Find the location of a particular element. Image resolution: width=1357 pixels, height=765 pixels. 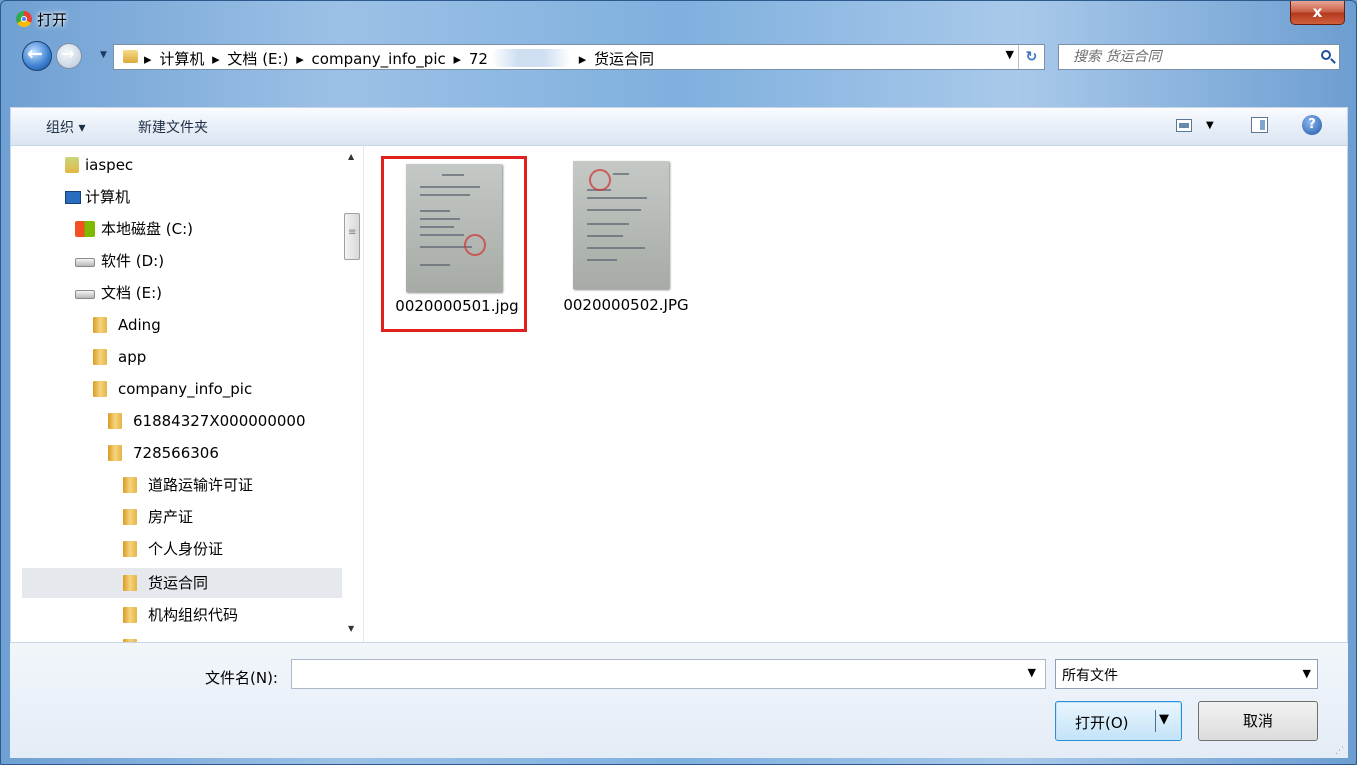

scroll-thumb is located at coordinates (352, 236).